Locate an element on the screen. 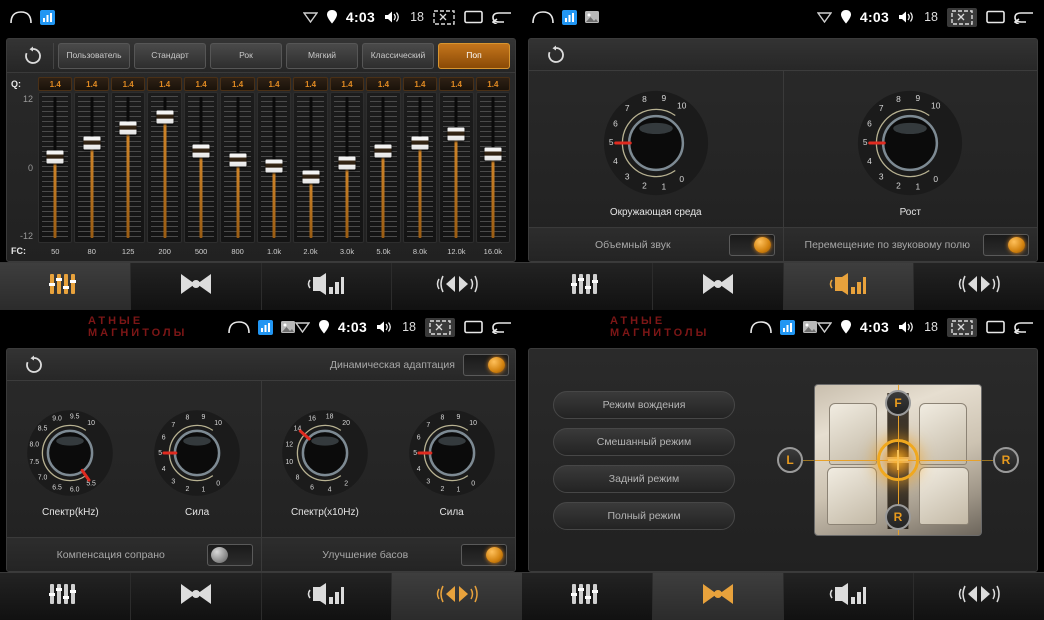 The height and width of the screenshot is (620, 1044). direction-front-button: F is located at coordinates (898, 403).